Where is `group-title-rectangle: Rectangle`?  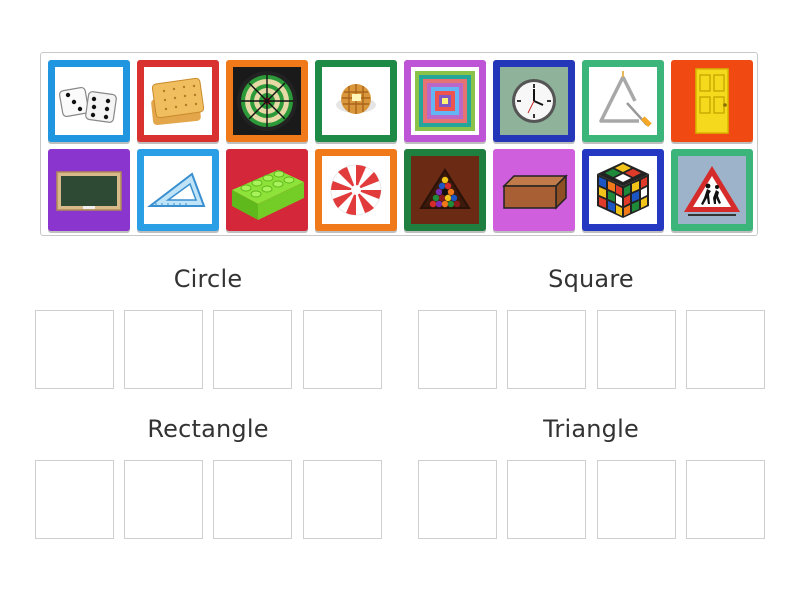
group-title-rectangle: Rectangle is located at coordinates (208, 429).